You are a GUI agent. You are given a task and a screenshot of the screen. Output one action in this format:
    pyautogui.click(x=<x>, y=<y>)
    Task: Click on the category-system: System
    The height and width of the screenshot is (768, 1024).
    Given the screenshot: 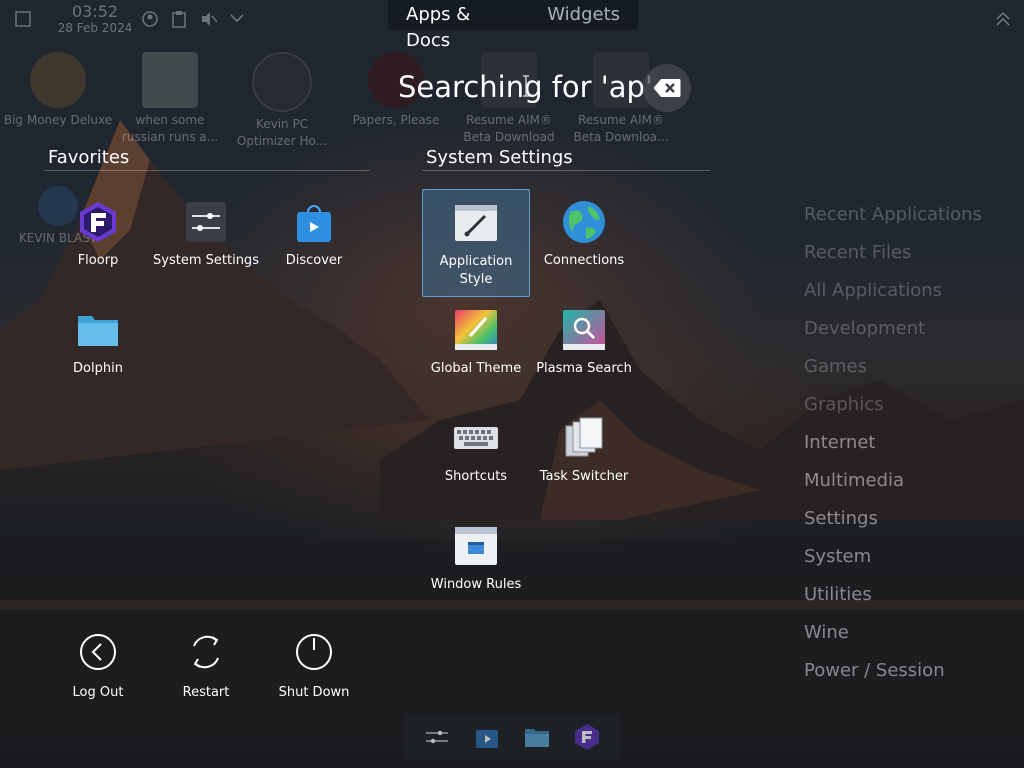 What is the action you would take?
    pyautogui.click(x=893, y=557)
    